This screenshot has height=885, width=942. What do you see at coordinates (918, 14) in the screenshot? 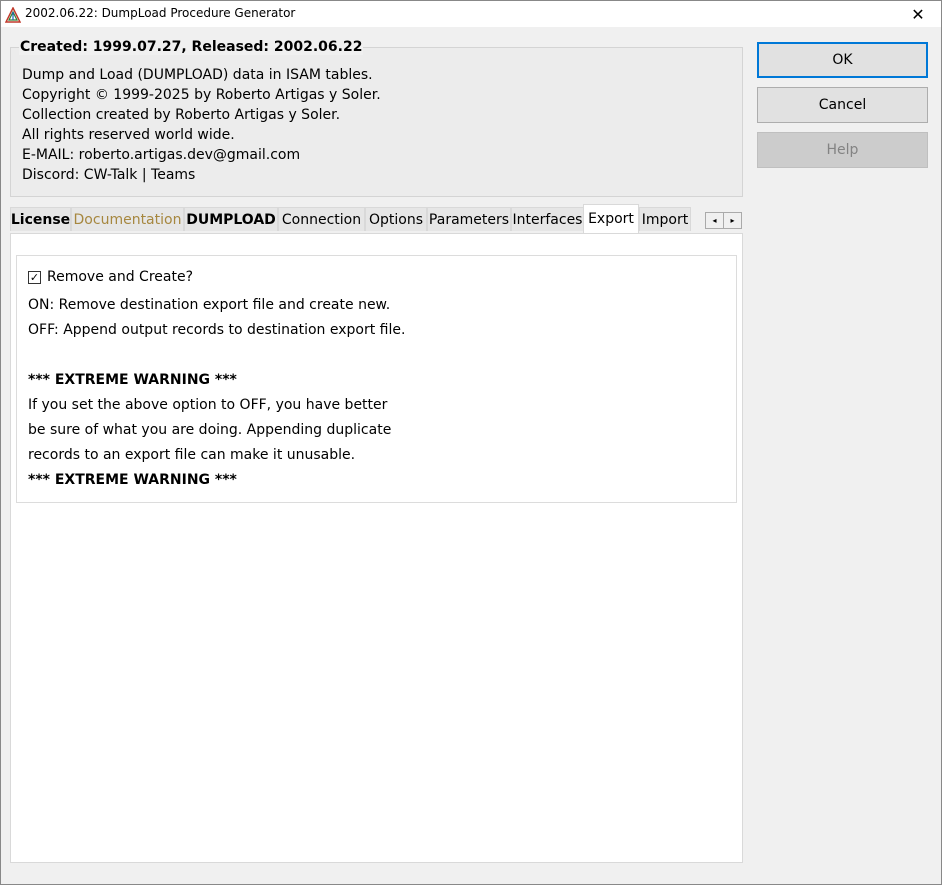
I see `close-icon: ✕` at bounding box center [918, 14].